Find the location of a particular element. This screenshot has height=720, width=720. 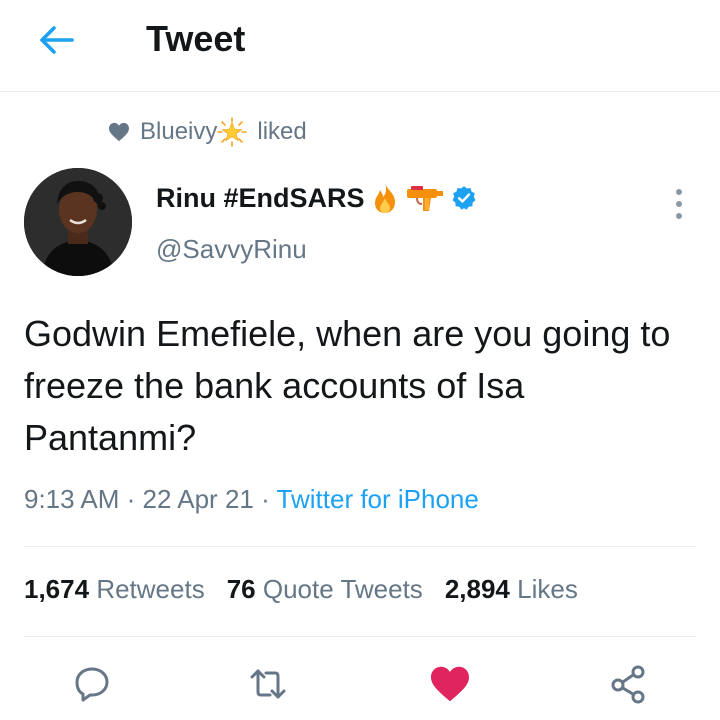

heart-filled-icon is located at coordinates (450, 684).